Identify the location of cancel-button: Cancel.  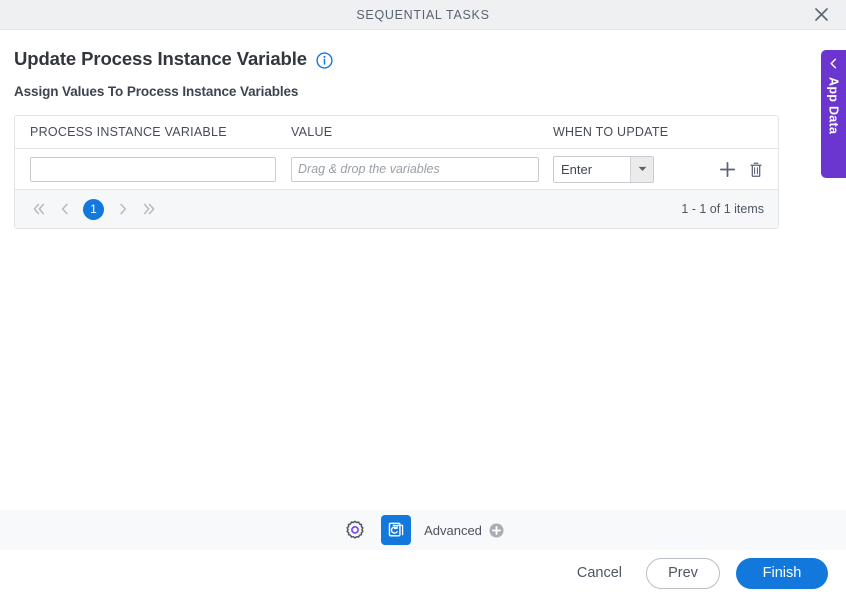
(599, 573).